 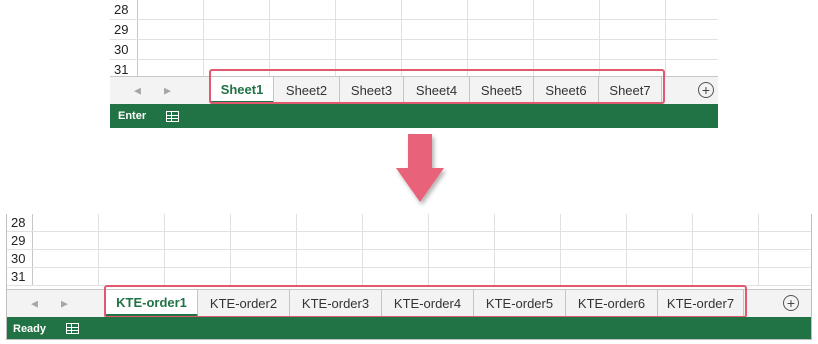 I want to click on sheet-tab: Sheet4, so click(x=437, y=90).